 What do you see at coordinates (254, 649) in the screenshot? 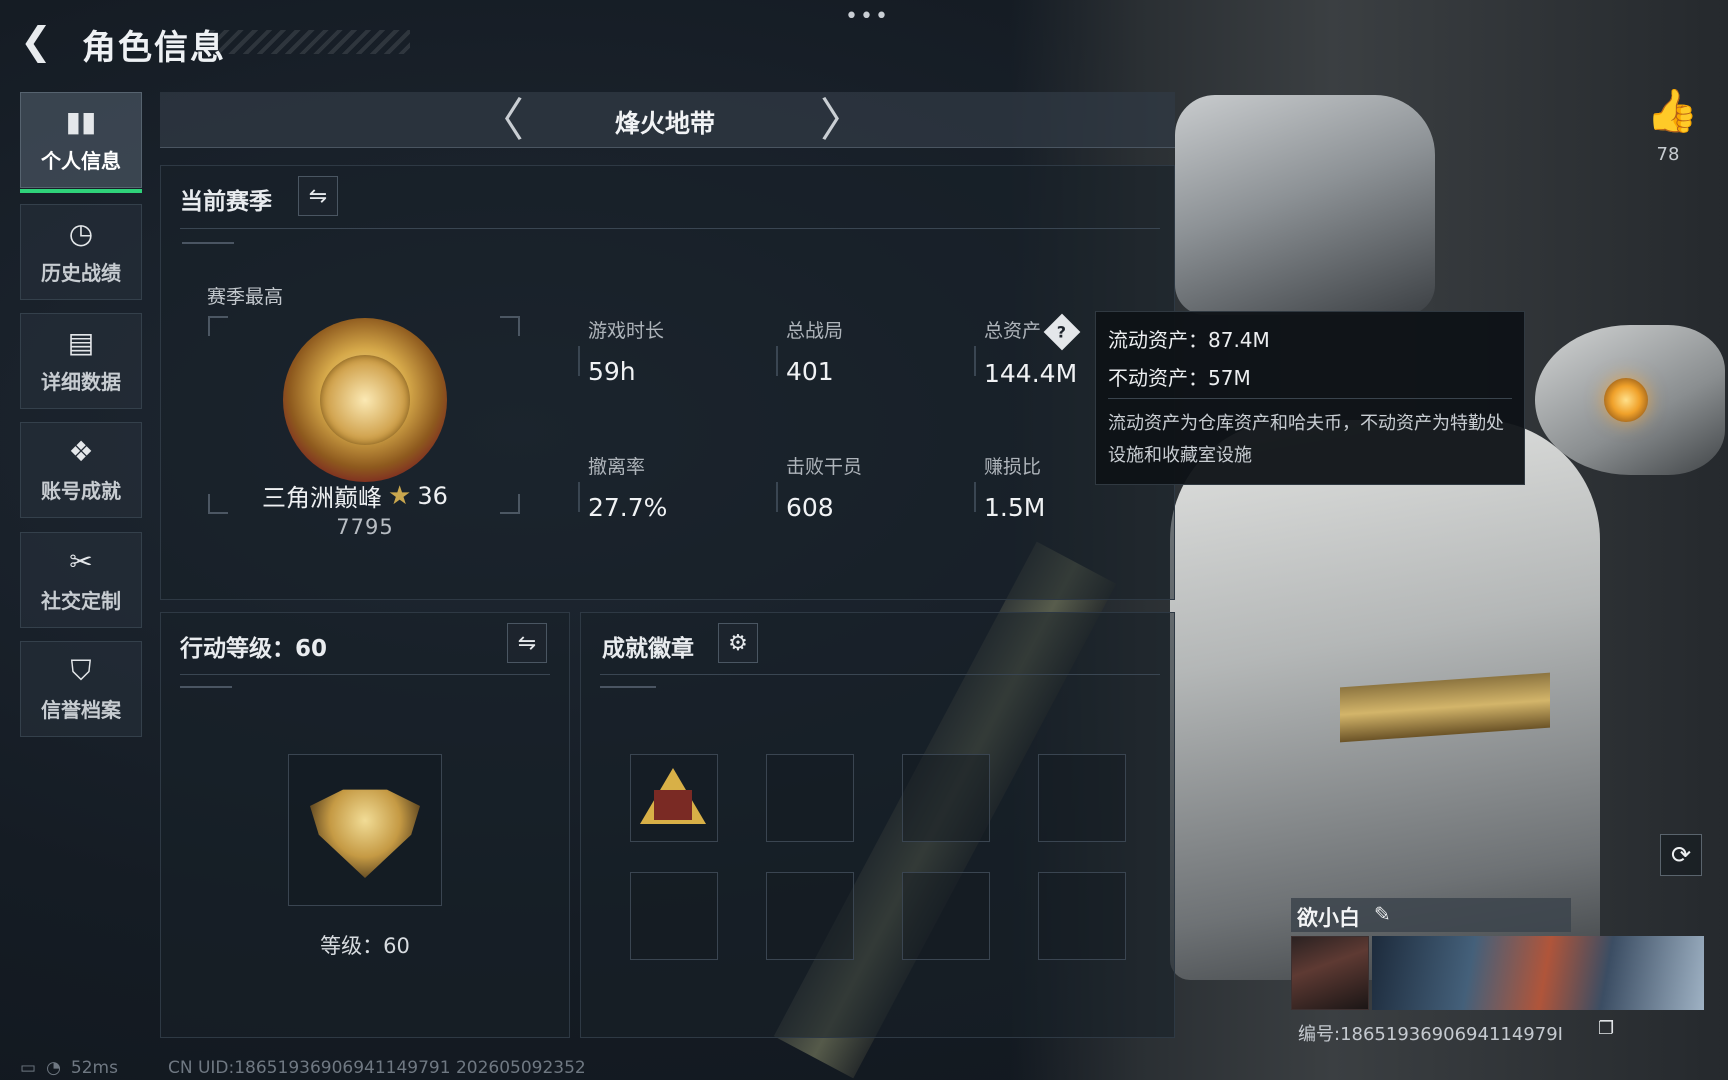
I see `action-level-title: 行动等级：60` at bounding box center [254, 649].